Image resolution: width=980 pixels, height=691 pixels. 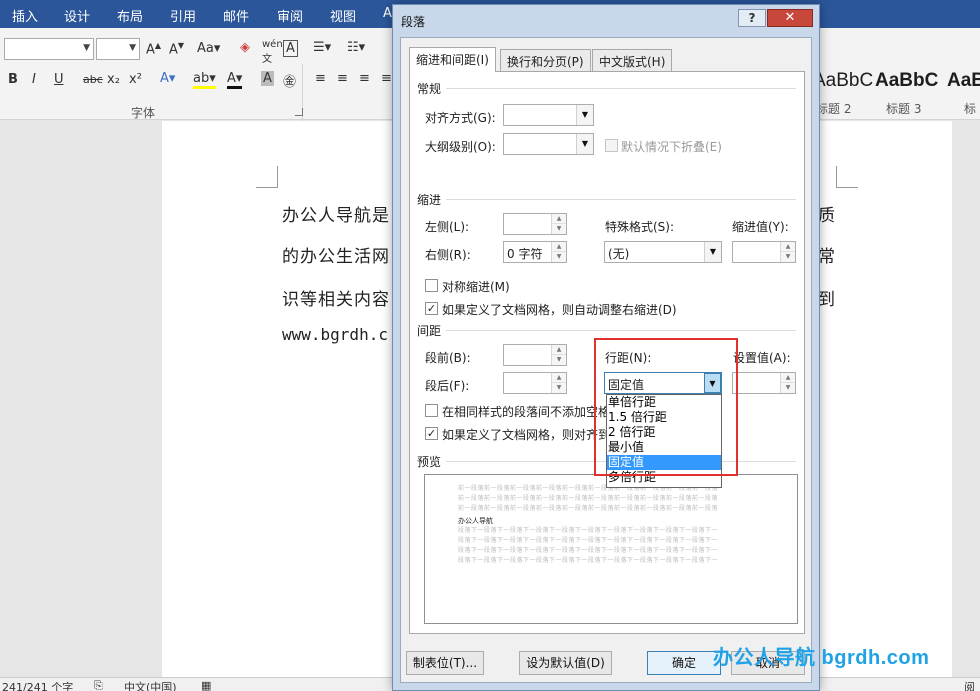 What do you see at coordinates (272, 52) in the screenshot?
I see `phonetic-guide-icon: wén 文` at bounding box center [272, 52].